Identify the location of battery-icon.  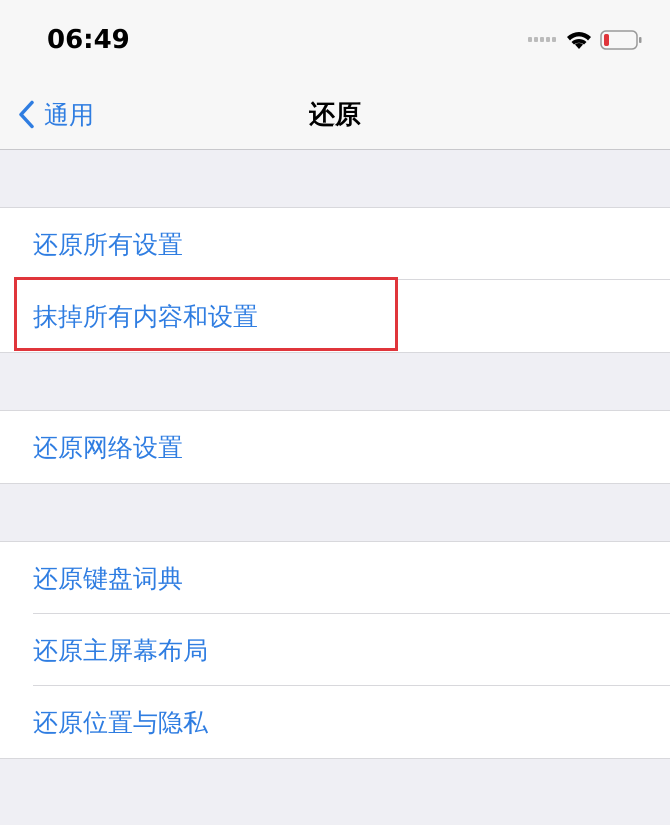
(621, 40).